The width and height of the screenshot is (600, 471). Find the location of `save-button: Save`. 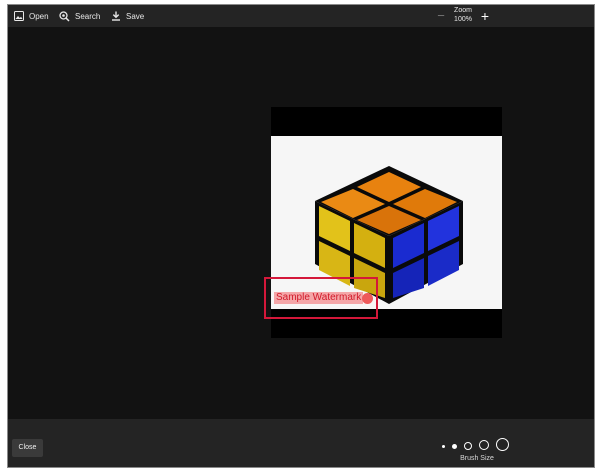

save-button: Save is located at coordinates (127, 16).